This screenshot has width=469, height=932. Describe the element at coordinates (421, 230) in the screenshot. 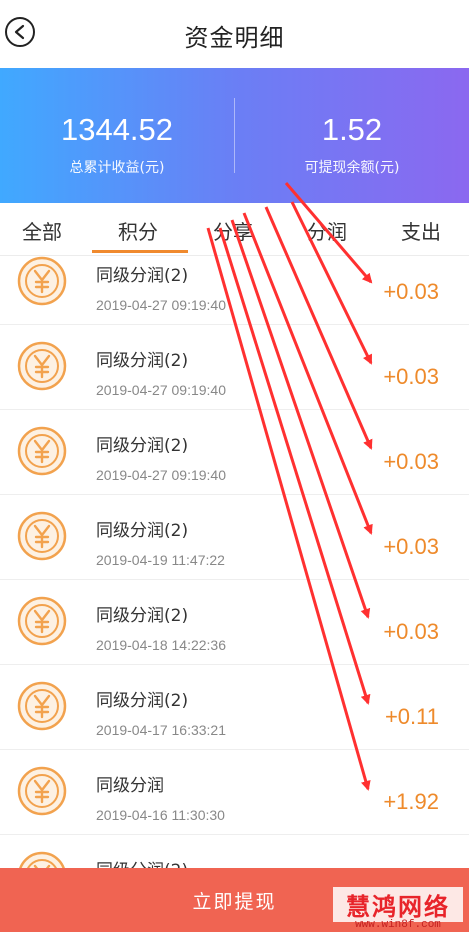

I see `tab-expense: 支出` at that location.